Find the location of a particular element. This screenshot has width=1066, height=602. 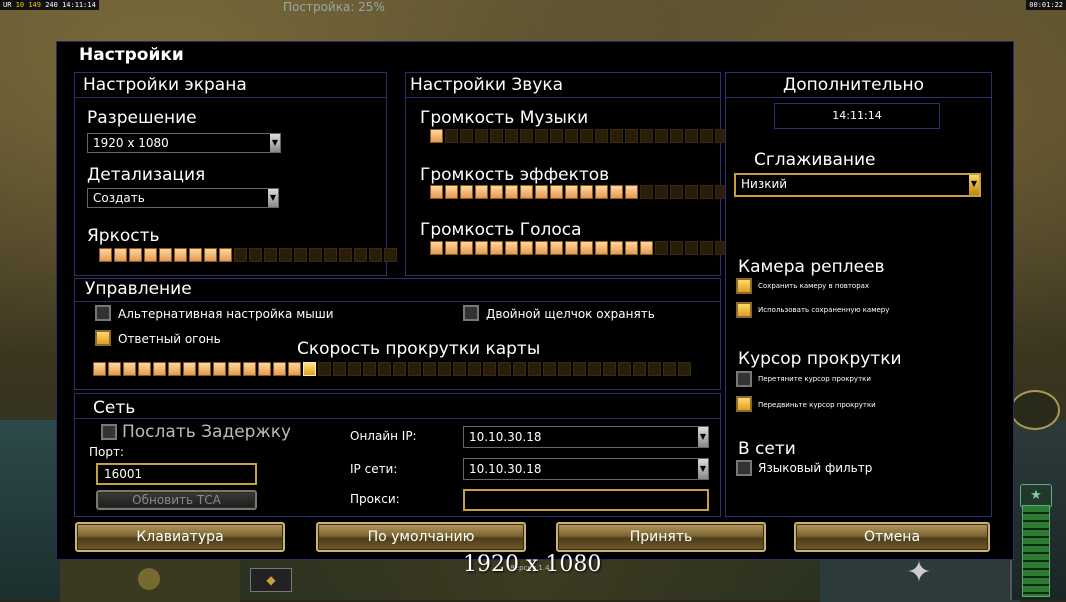

save-camera-checkbox is located at coordinates (744, 286).